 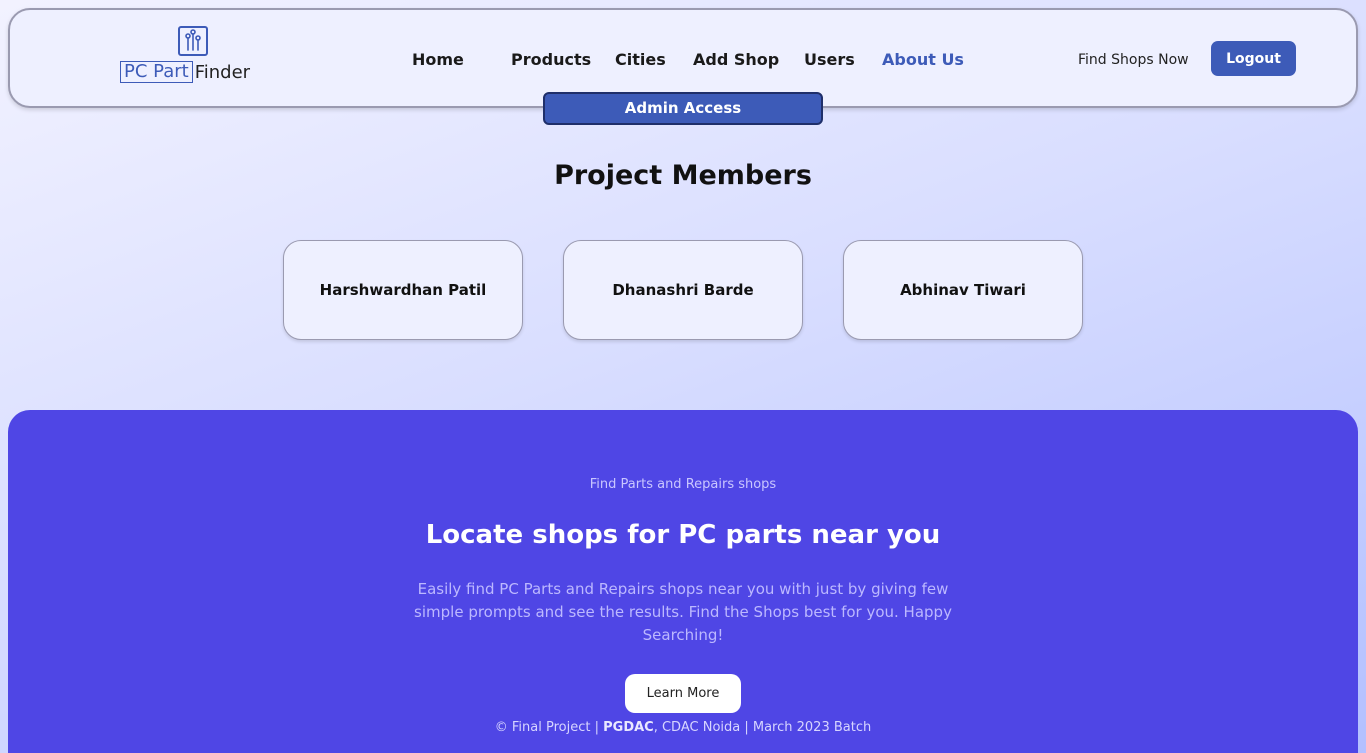 What do you see at coordinates (963, 290) in the screenshot?
I see `member-card: Abhinav Tiwari` at bounding box center [963, 290].